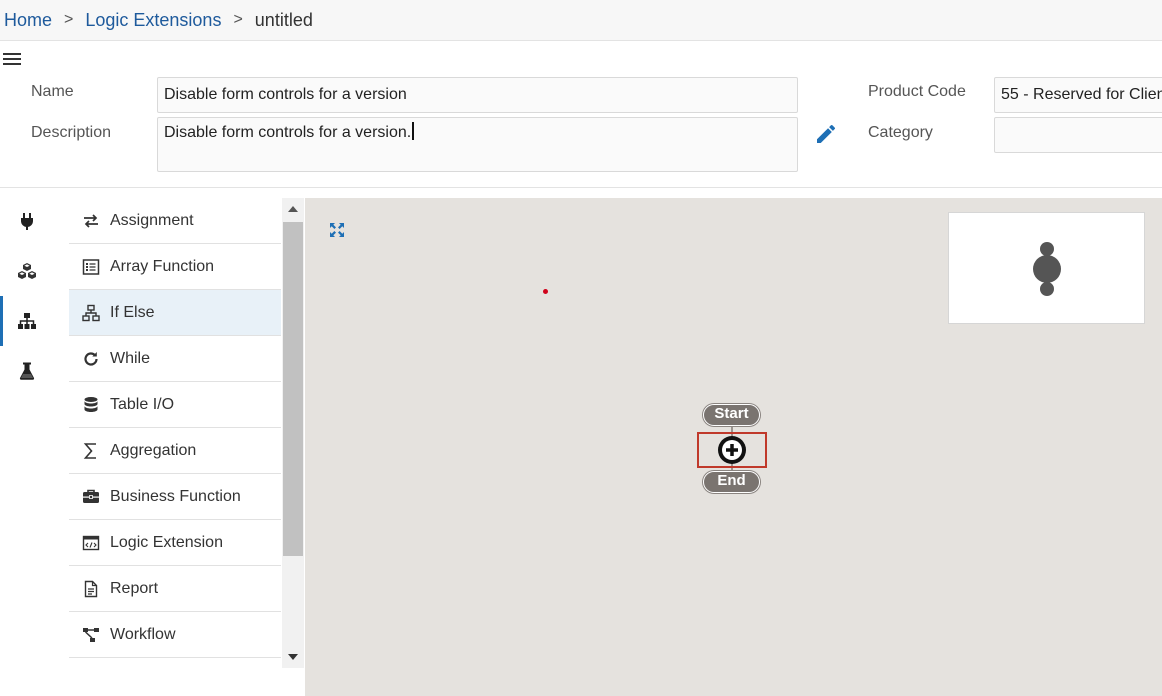  Describe the element at coordinates (1078, 135) in the screenshot. I see `category-input` at that location.